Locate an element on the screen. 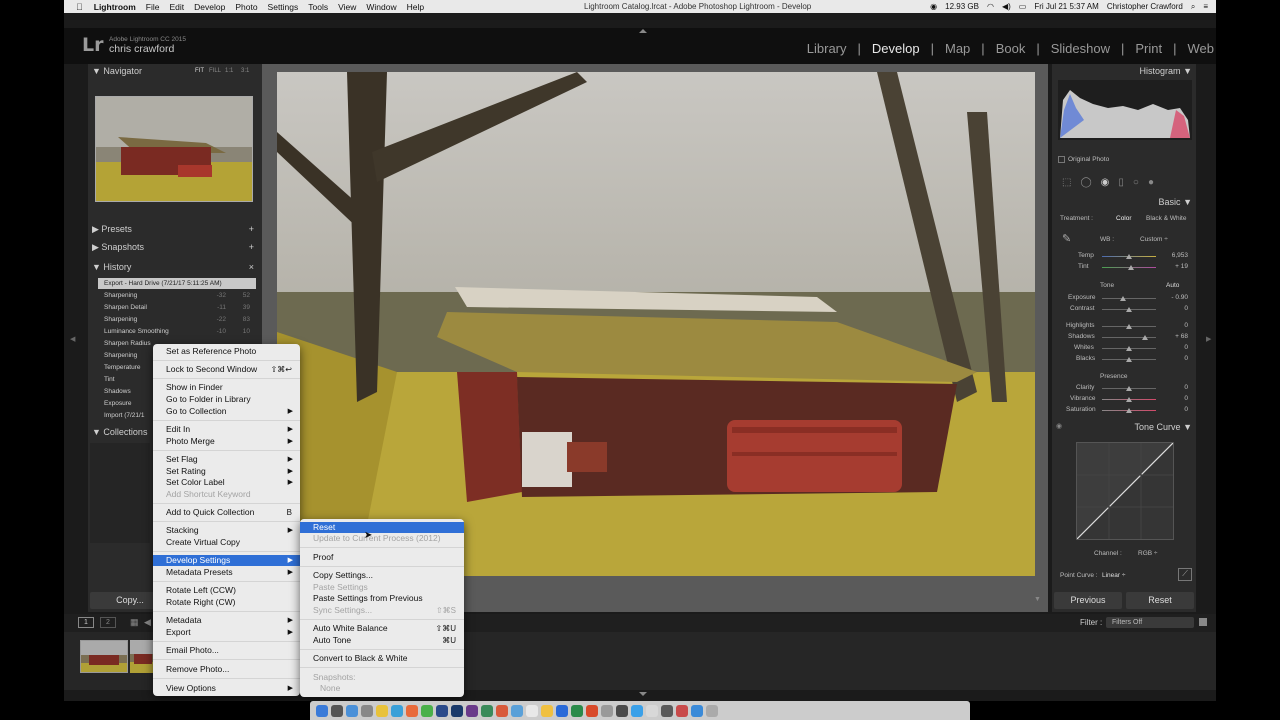 The height and width of the screenshot is (720, 1280). photoshop-dock-icon is located at coordinates (457, 710).